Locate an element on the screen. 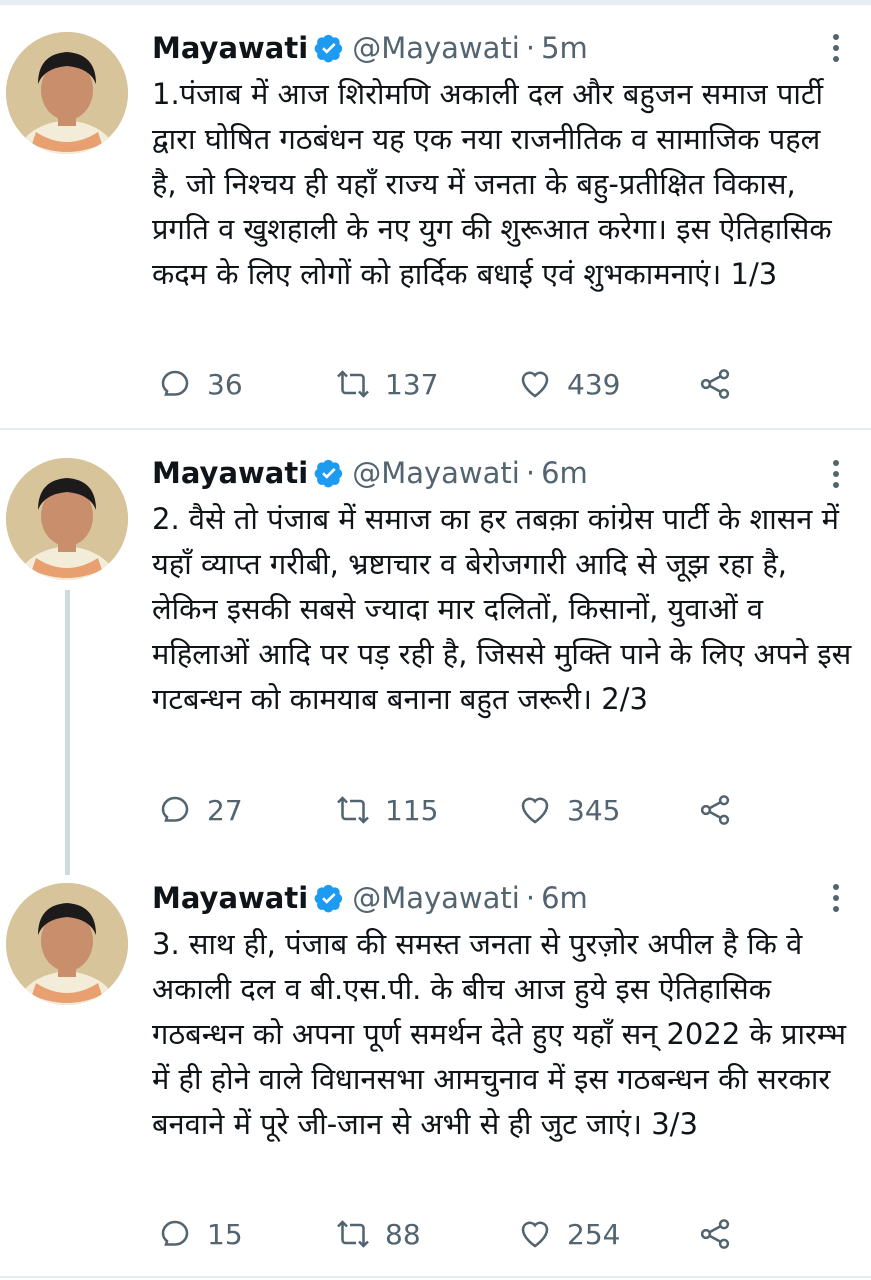  tweet-divider is located at coordinates (435, 429).